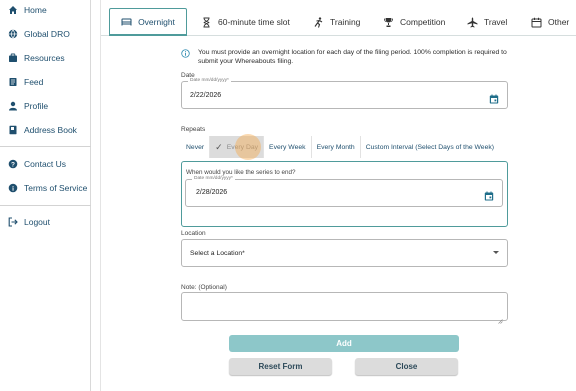  I want to click on tab-competition: Competition, so click(414, 22).